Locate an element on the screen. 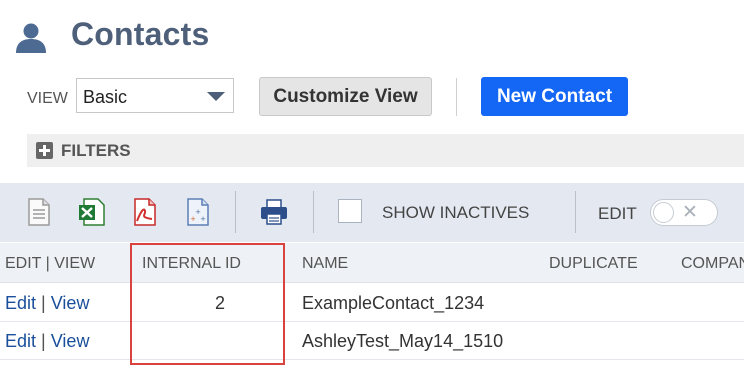 Image resolution: width=744 pixels, height=365 pixels. divider is located at coordinates (456, 97).